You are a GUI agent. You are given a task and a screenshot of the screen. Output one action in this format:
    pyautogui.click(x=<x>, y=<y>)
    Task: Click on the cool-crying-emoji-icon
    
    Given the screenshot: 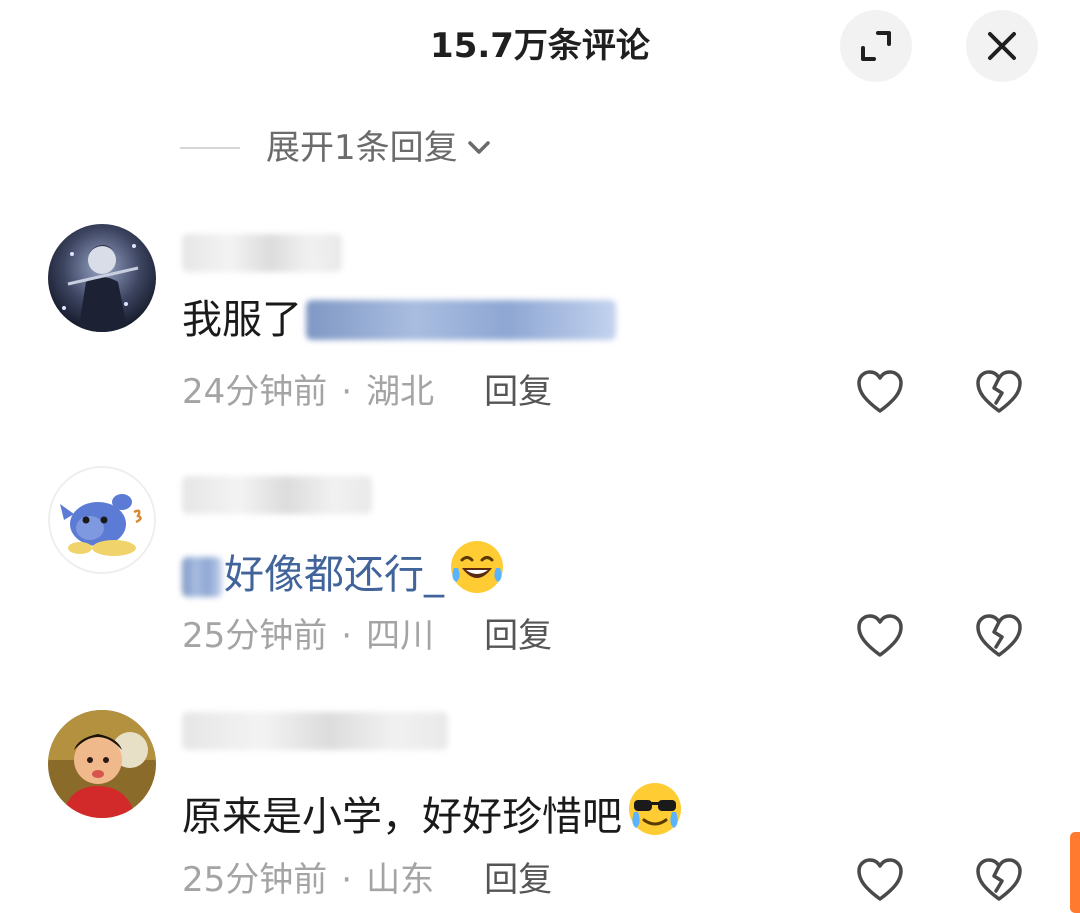 What is the action you would take?
    pyautogui.click(x=655, y=816)
    